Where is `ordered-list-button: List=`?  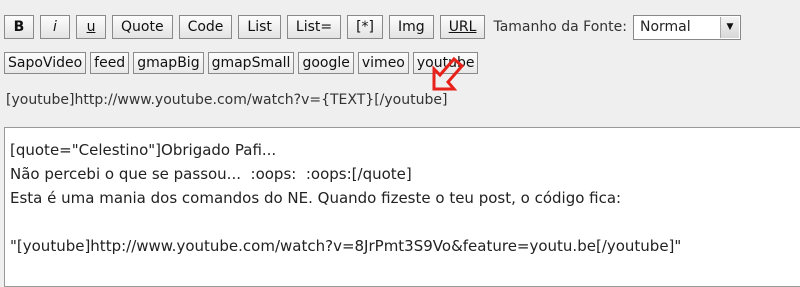 ordered-list-button: List= is located at coordinates (314, 27).